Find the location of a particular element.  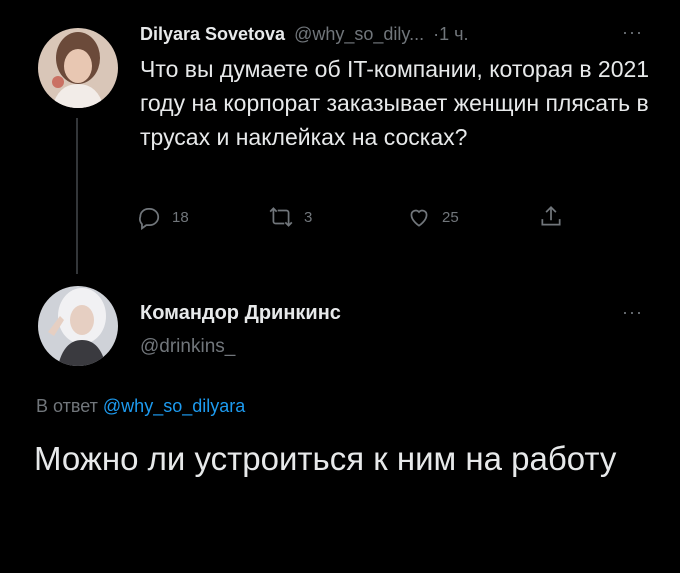

thread-connector-line is located at coordinates (77, 196).